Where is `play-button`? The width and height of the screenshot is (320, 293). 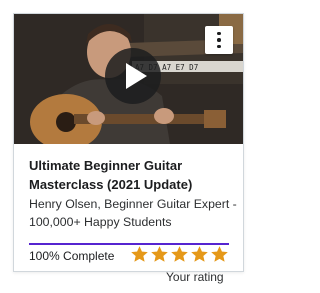
play-button is located at coordinates (133, 76).